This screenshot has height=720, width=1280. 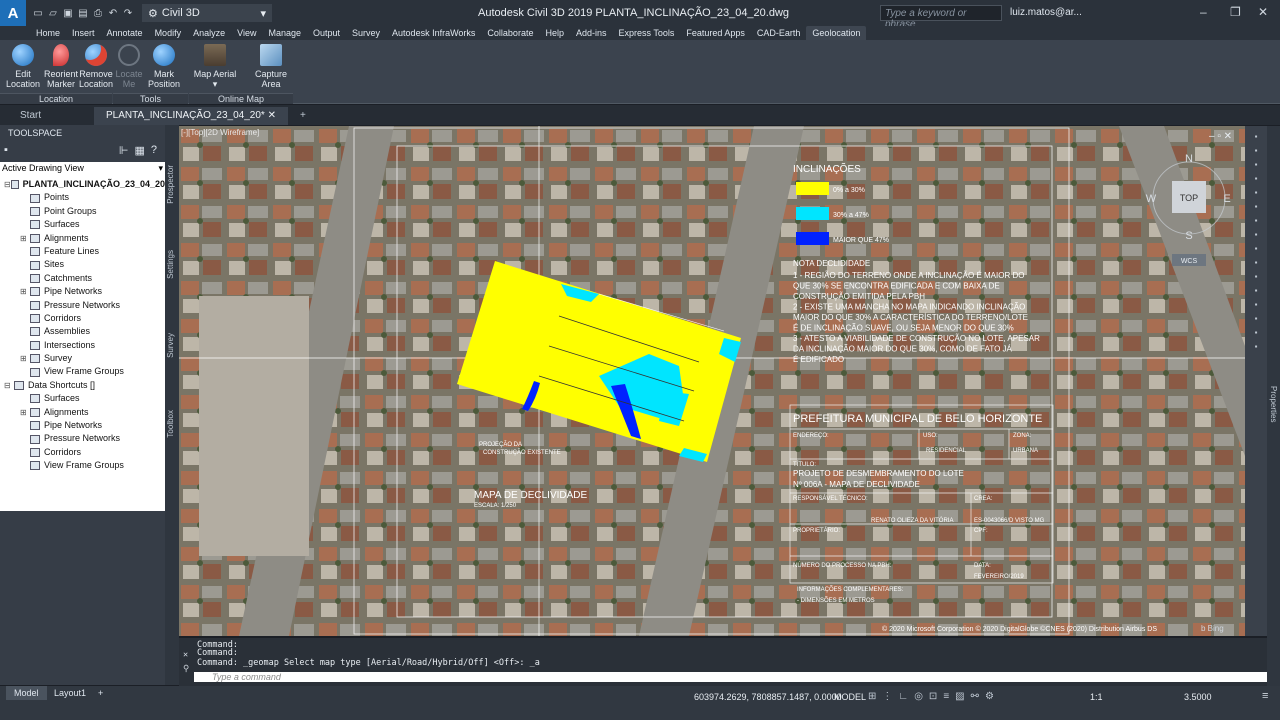 What do you see at coordinates (7, 184) in the screenshot?
I see `tree-expander-icon: ⊟` at bounding box center [7, 184].